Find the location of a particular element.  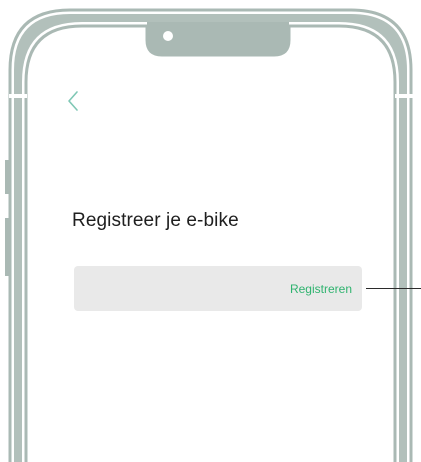

page-title: Registreer je e-bike is located at coordinates (155, 220).